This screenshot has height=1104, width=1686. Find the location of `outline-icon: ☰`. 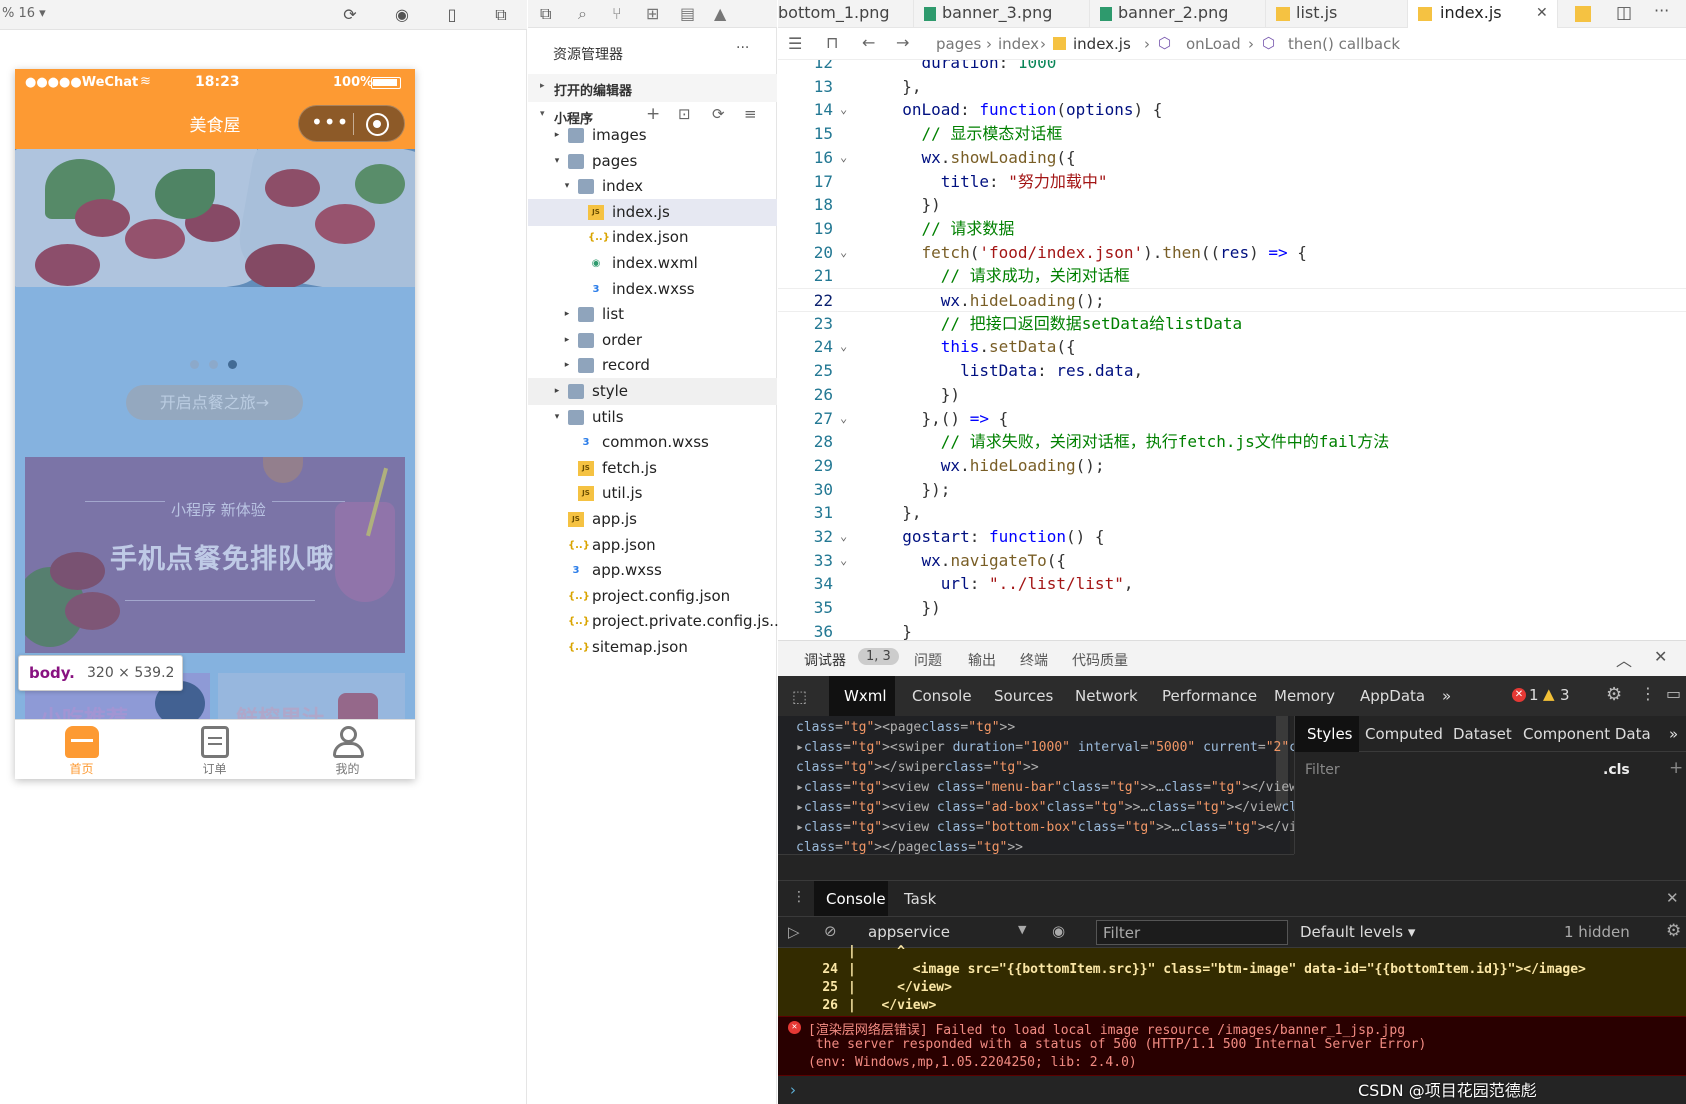

outline-icon: ☰ is located at coordinates (795, 43).